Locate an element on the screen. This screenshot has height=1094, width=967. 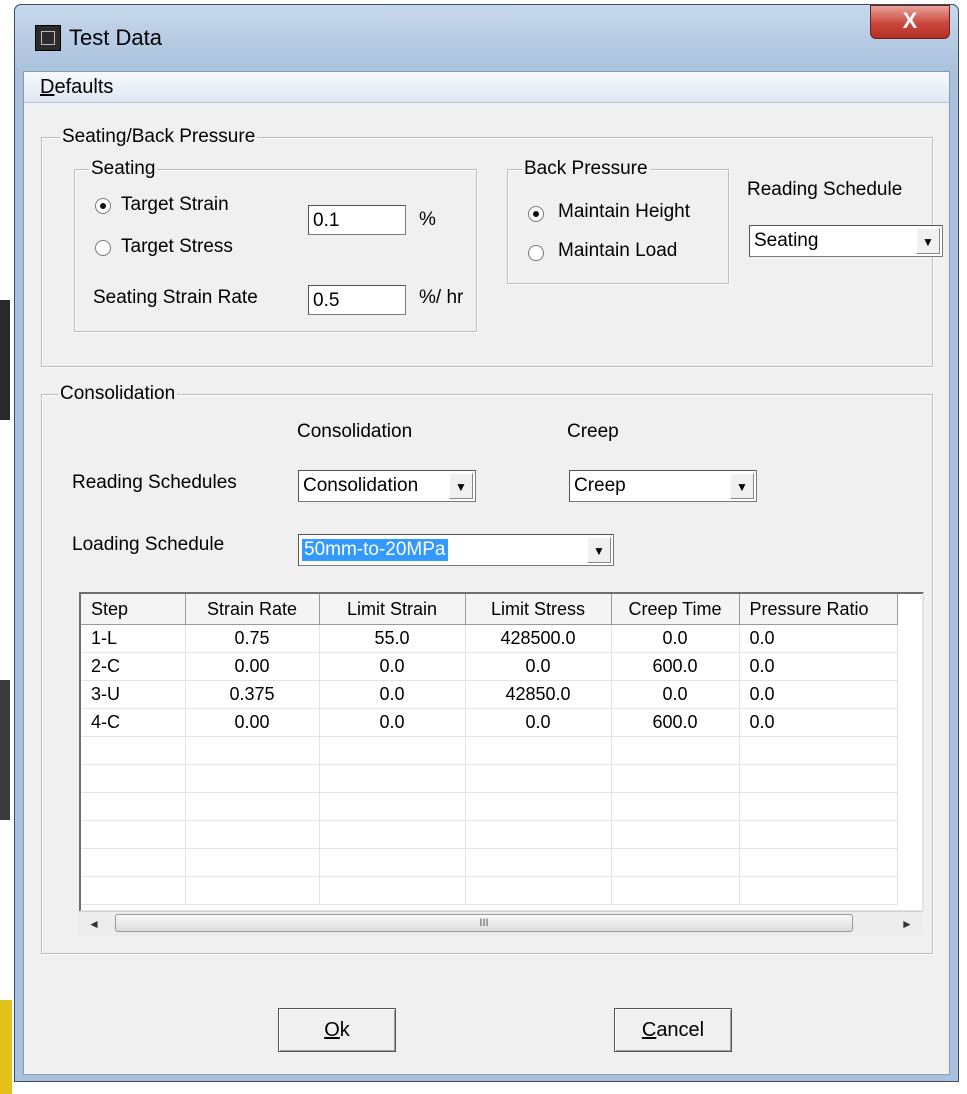
maintain-height-radio is located at coordinates (536, 214).